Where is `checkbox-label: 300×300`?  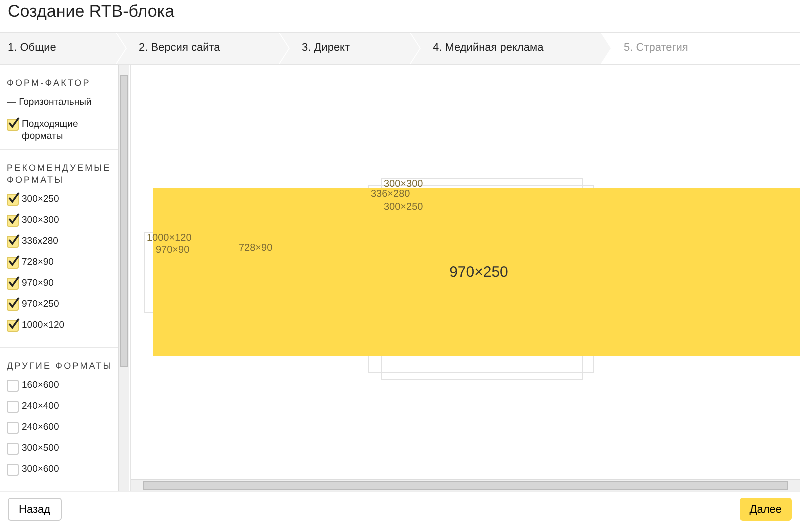 checkbox-label: 300×300 is located at coordinates (41, 221).